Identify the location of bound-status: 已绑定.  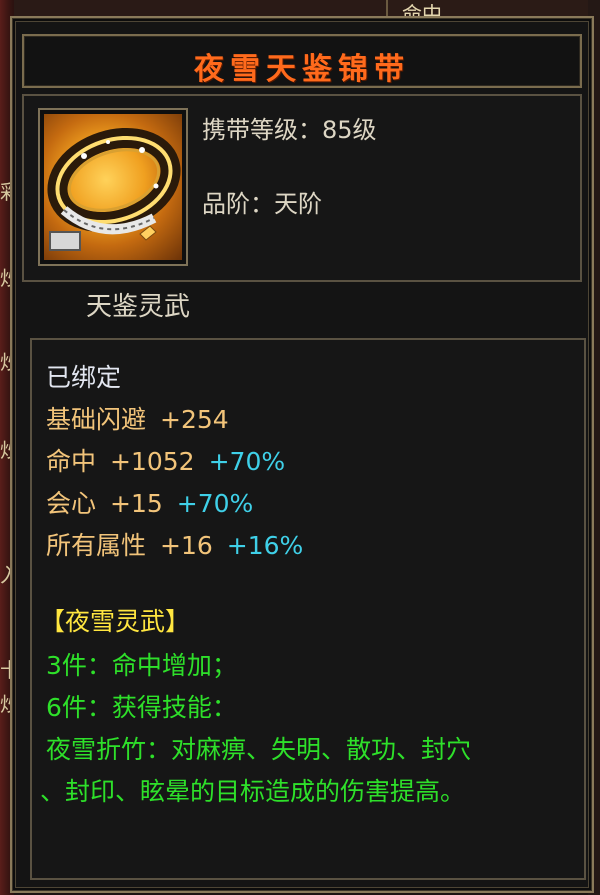
(84, 377).